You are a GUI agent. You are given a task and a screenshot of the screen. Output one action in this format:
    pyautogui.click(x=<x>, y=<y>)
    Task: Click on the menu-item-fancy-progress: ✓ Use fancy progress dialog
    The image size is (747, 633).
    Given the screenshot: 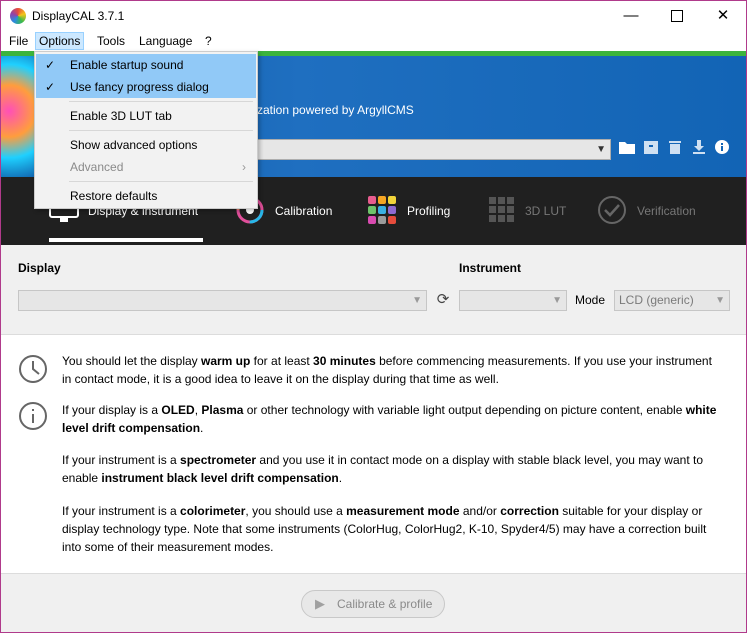 What is the action you would take?
    pyautogui.click(x=146, y=87)
    